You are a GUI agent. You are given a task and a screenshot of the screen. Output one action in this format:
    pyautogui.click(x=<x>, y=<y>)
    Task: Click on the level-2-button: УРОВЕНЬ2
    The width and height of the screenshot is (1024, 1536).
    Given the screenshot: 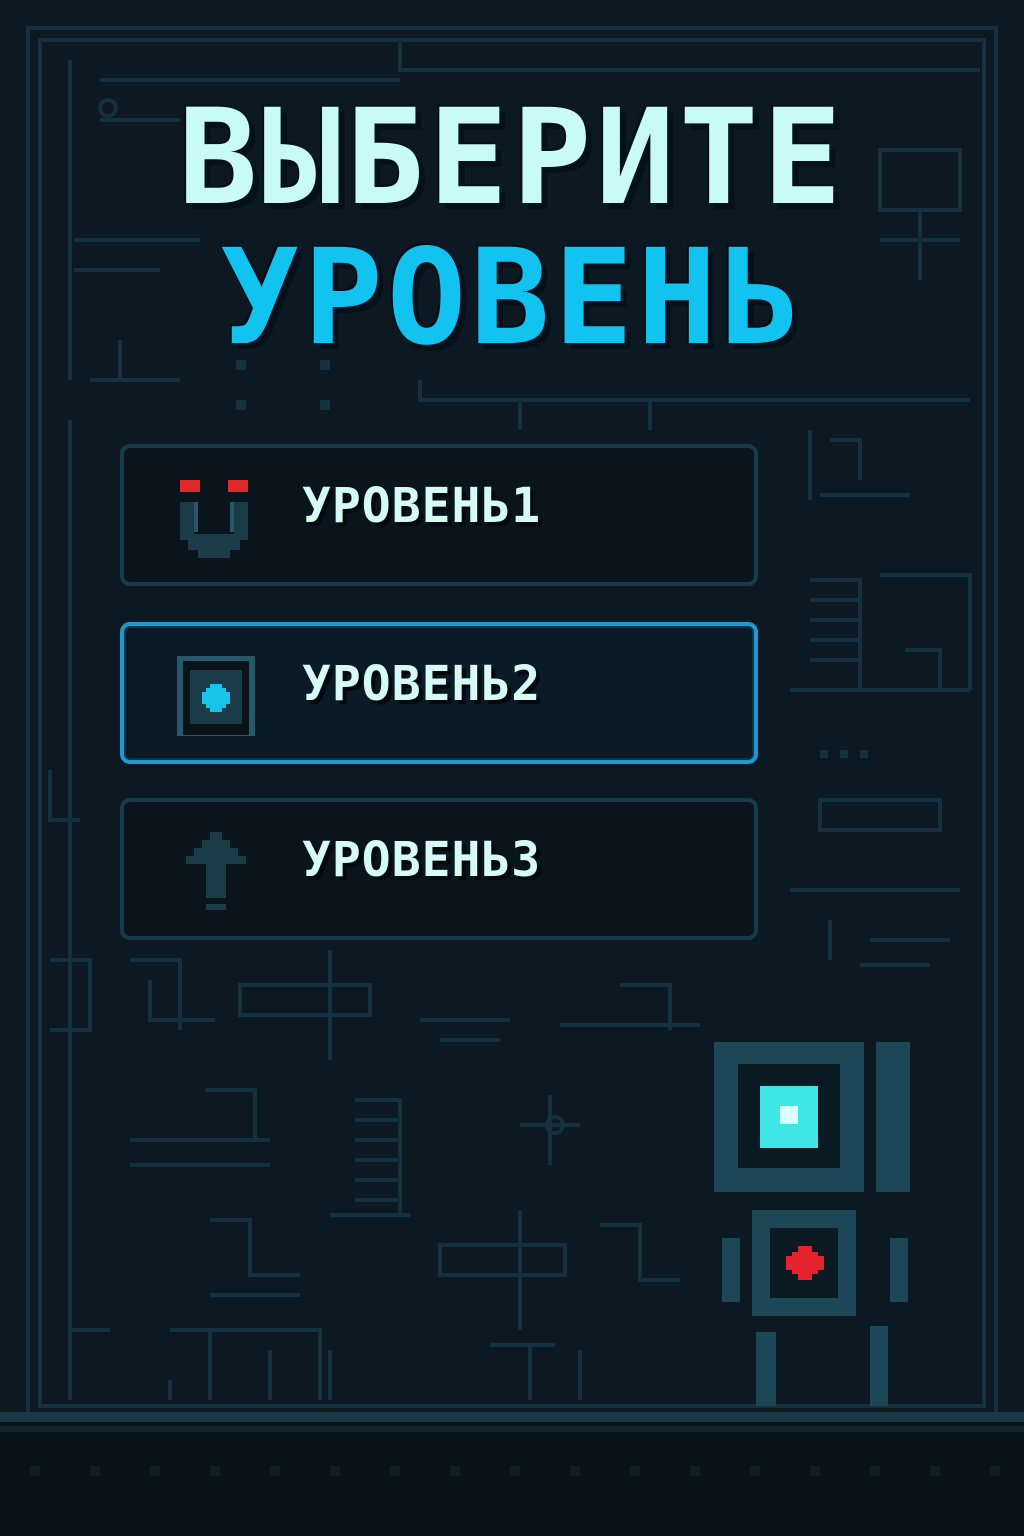 What is the action you would take?
    pyautogui.click(x=439, y=693)
    